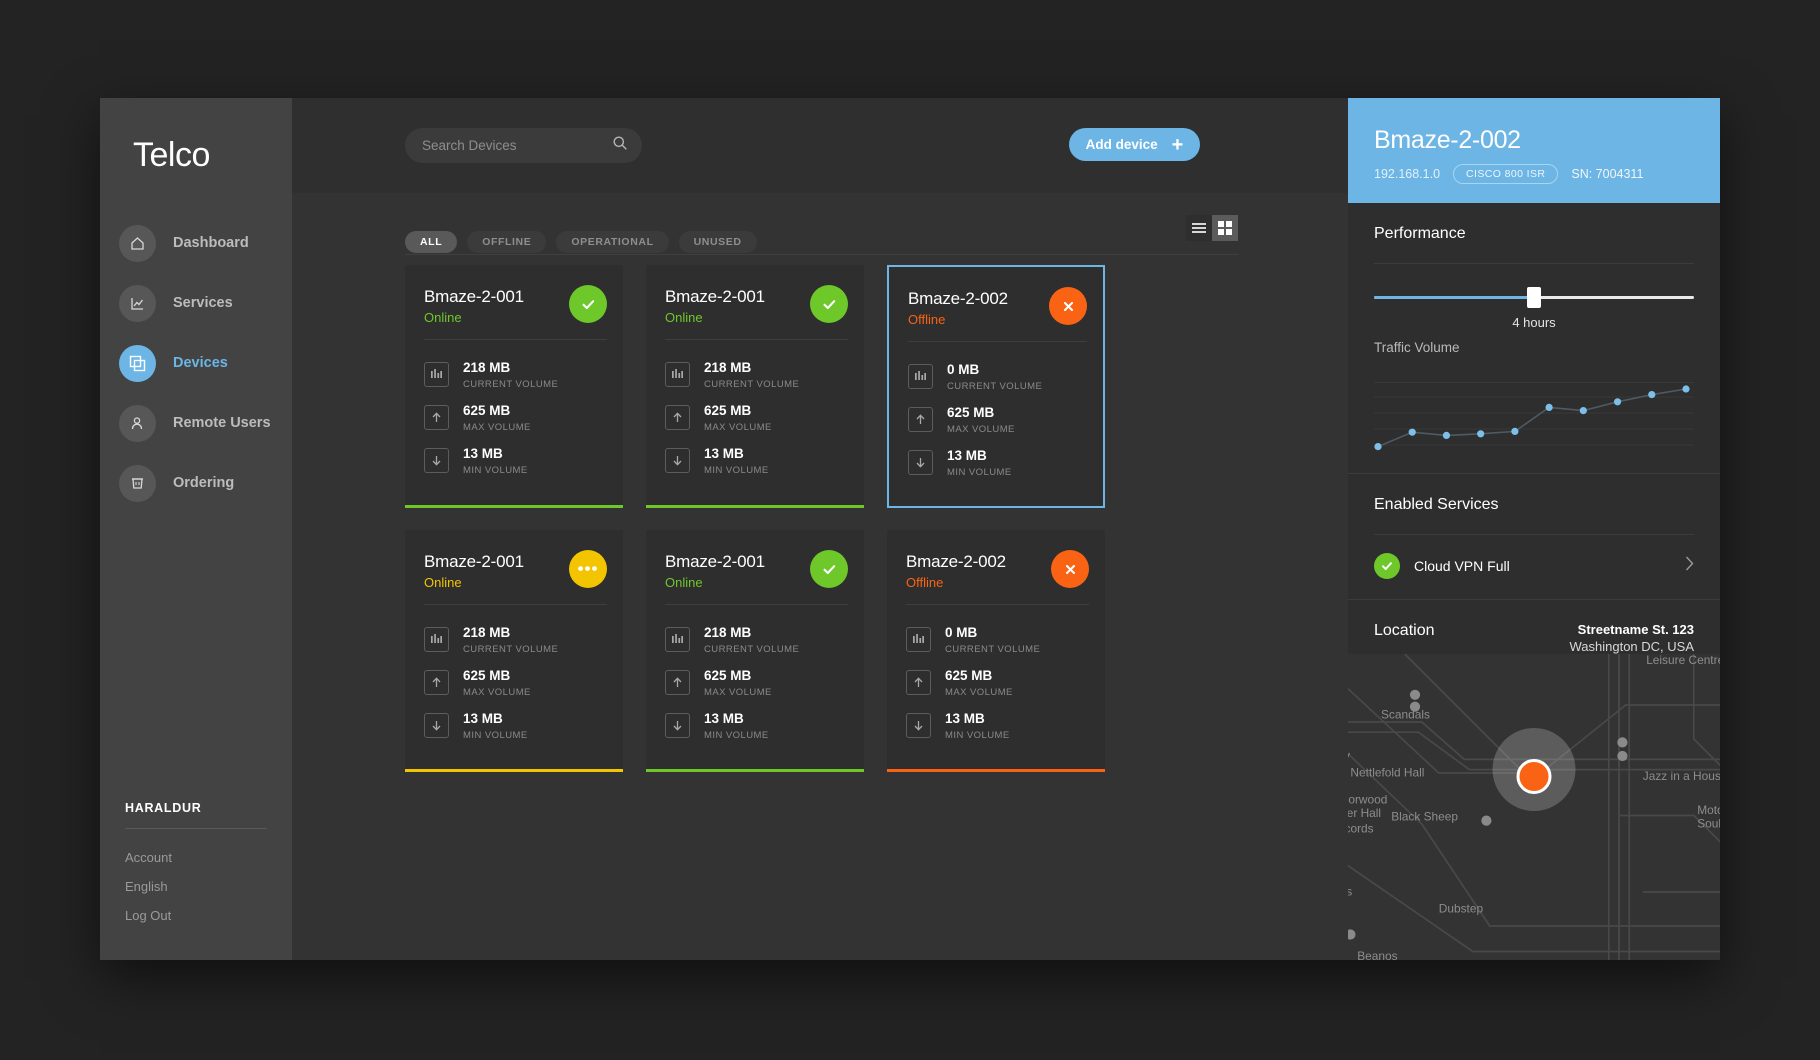 The image size is (1820, 1060). Describe the element at coordinates (717, 242) in the screenshot. I see `filter-chip-unused: UNUSED` at that location.